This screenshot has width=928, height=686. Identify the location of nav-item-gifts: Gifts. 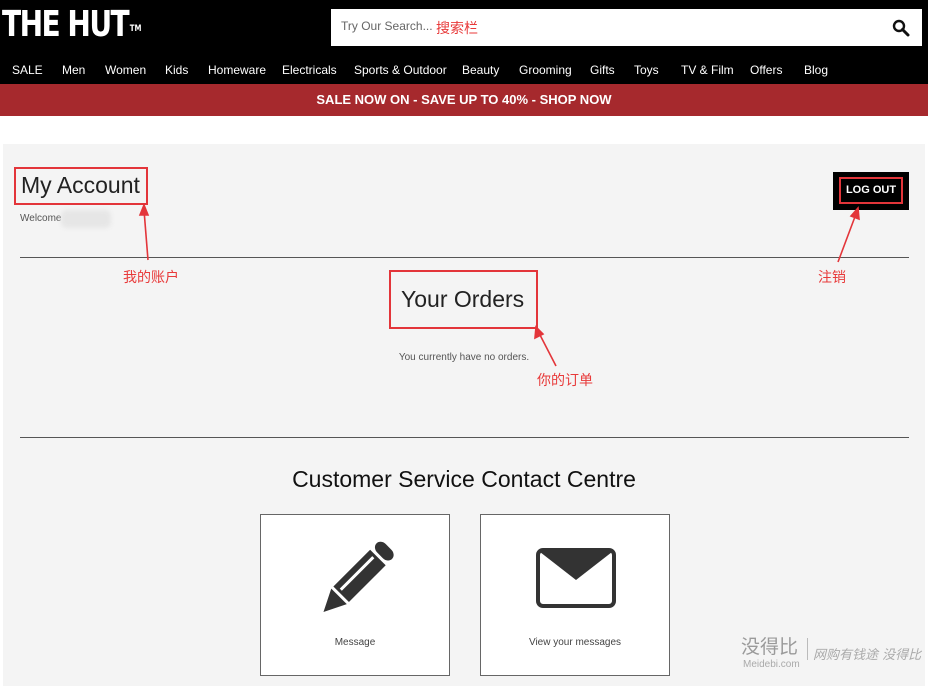
(602, 70).